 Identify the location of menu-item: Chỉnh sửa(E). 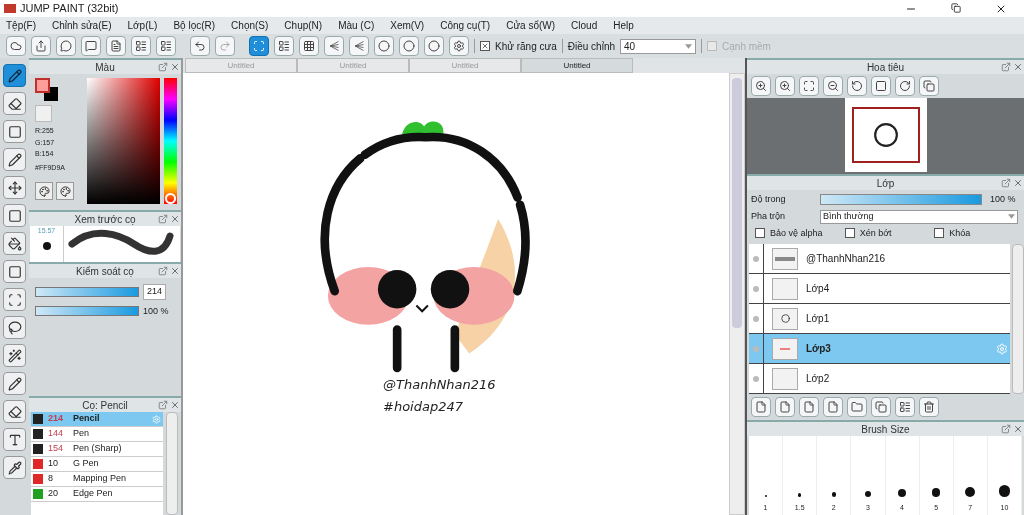
(82, 25).